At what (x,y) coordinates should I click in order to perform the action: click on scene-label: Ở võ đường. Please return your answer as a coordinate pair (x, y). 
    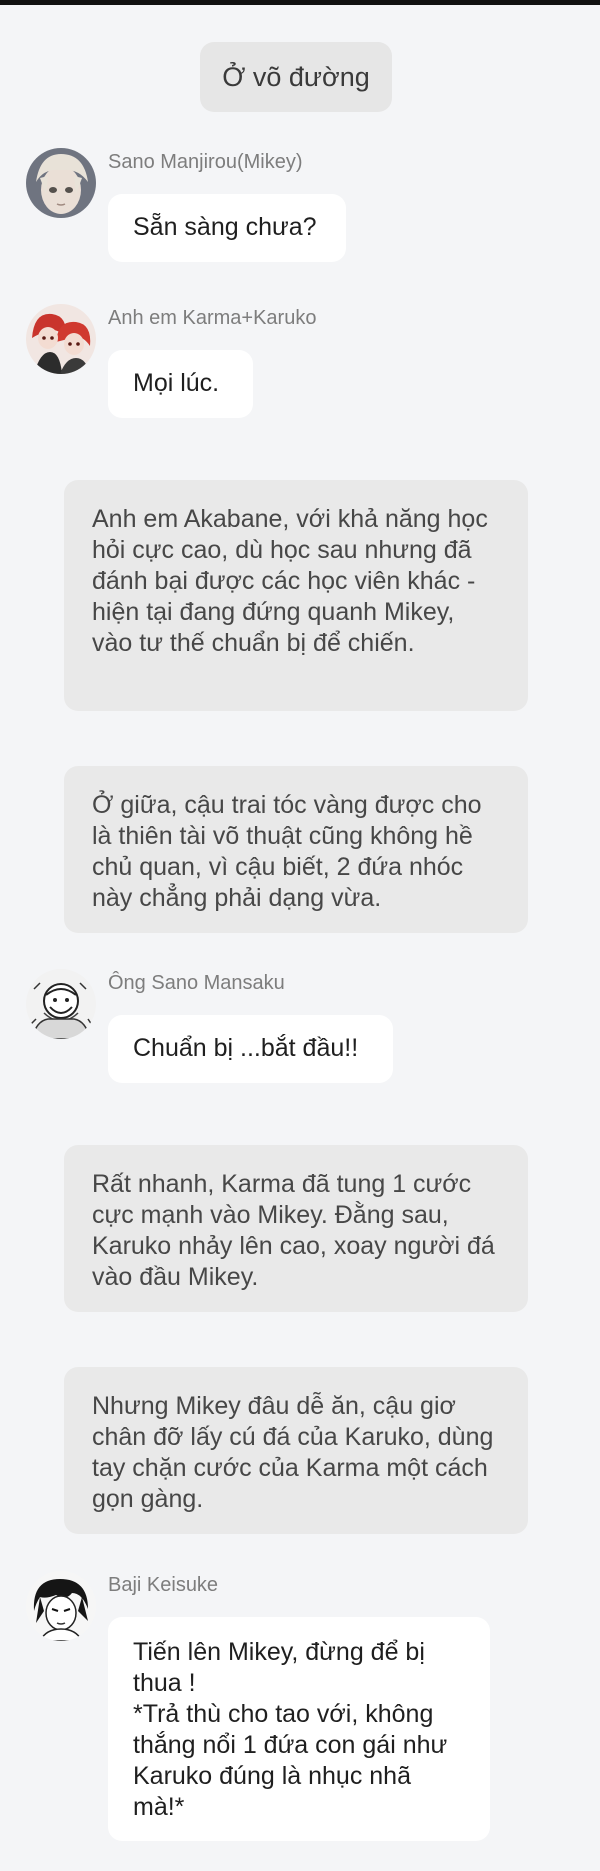
    Looking at the image, I should click on (296, 76).